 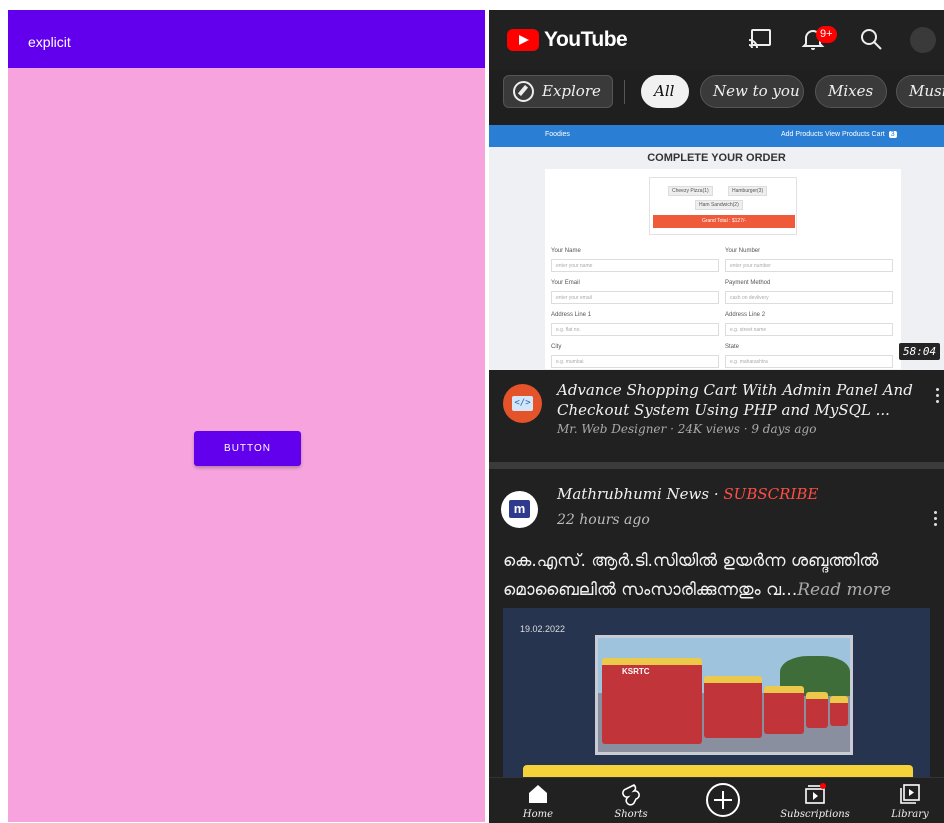 I want to click on nav-create, so click(x=723, y=801).